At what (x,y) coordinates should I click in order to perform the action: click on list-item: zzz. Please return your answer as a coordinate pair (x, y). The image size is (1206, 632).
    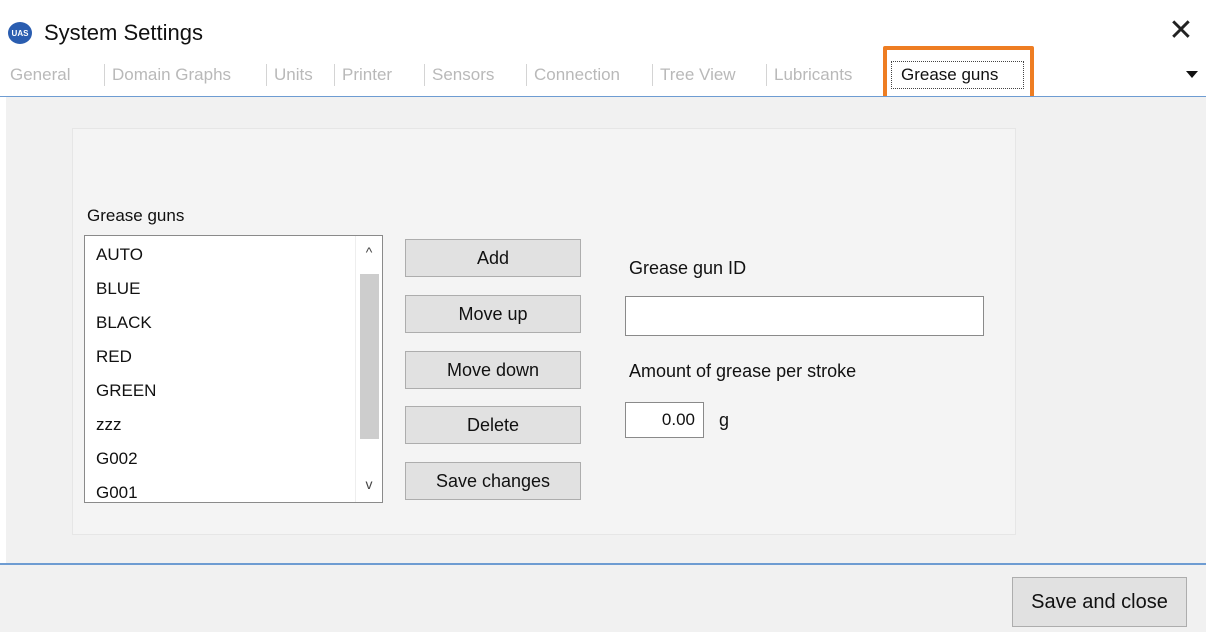
    Looking at the image, I should click on (126, 431).